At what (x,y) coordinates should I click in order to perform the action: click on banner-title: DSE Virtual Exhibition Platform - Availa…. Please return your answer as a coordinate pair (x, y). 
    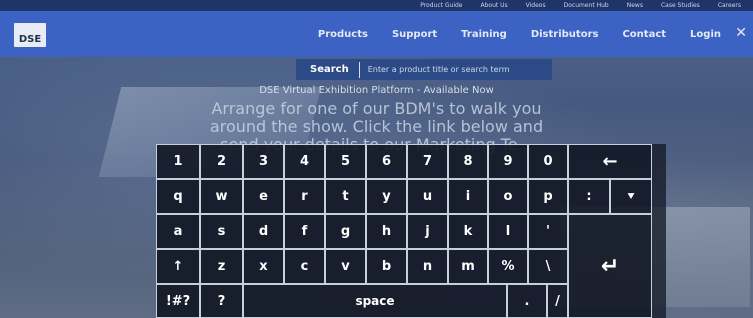
    Looking at the image, I should click on (376, 90).